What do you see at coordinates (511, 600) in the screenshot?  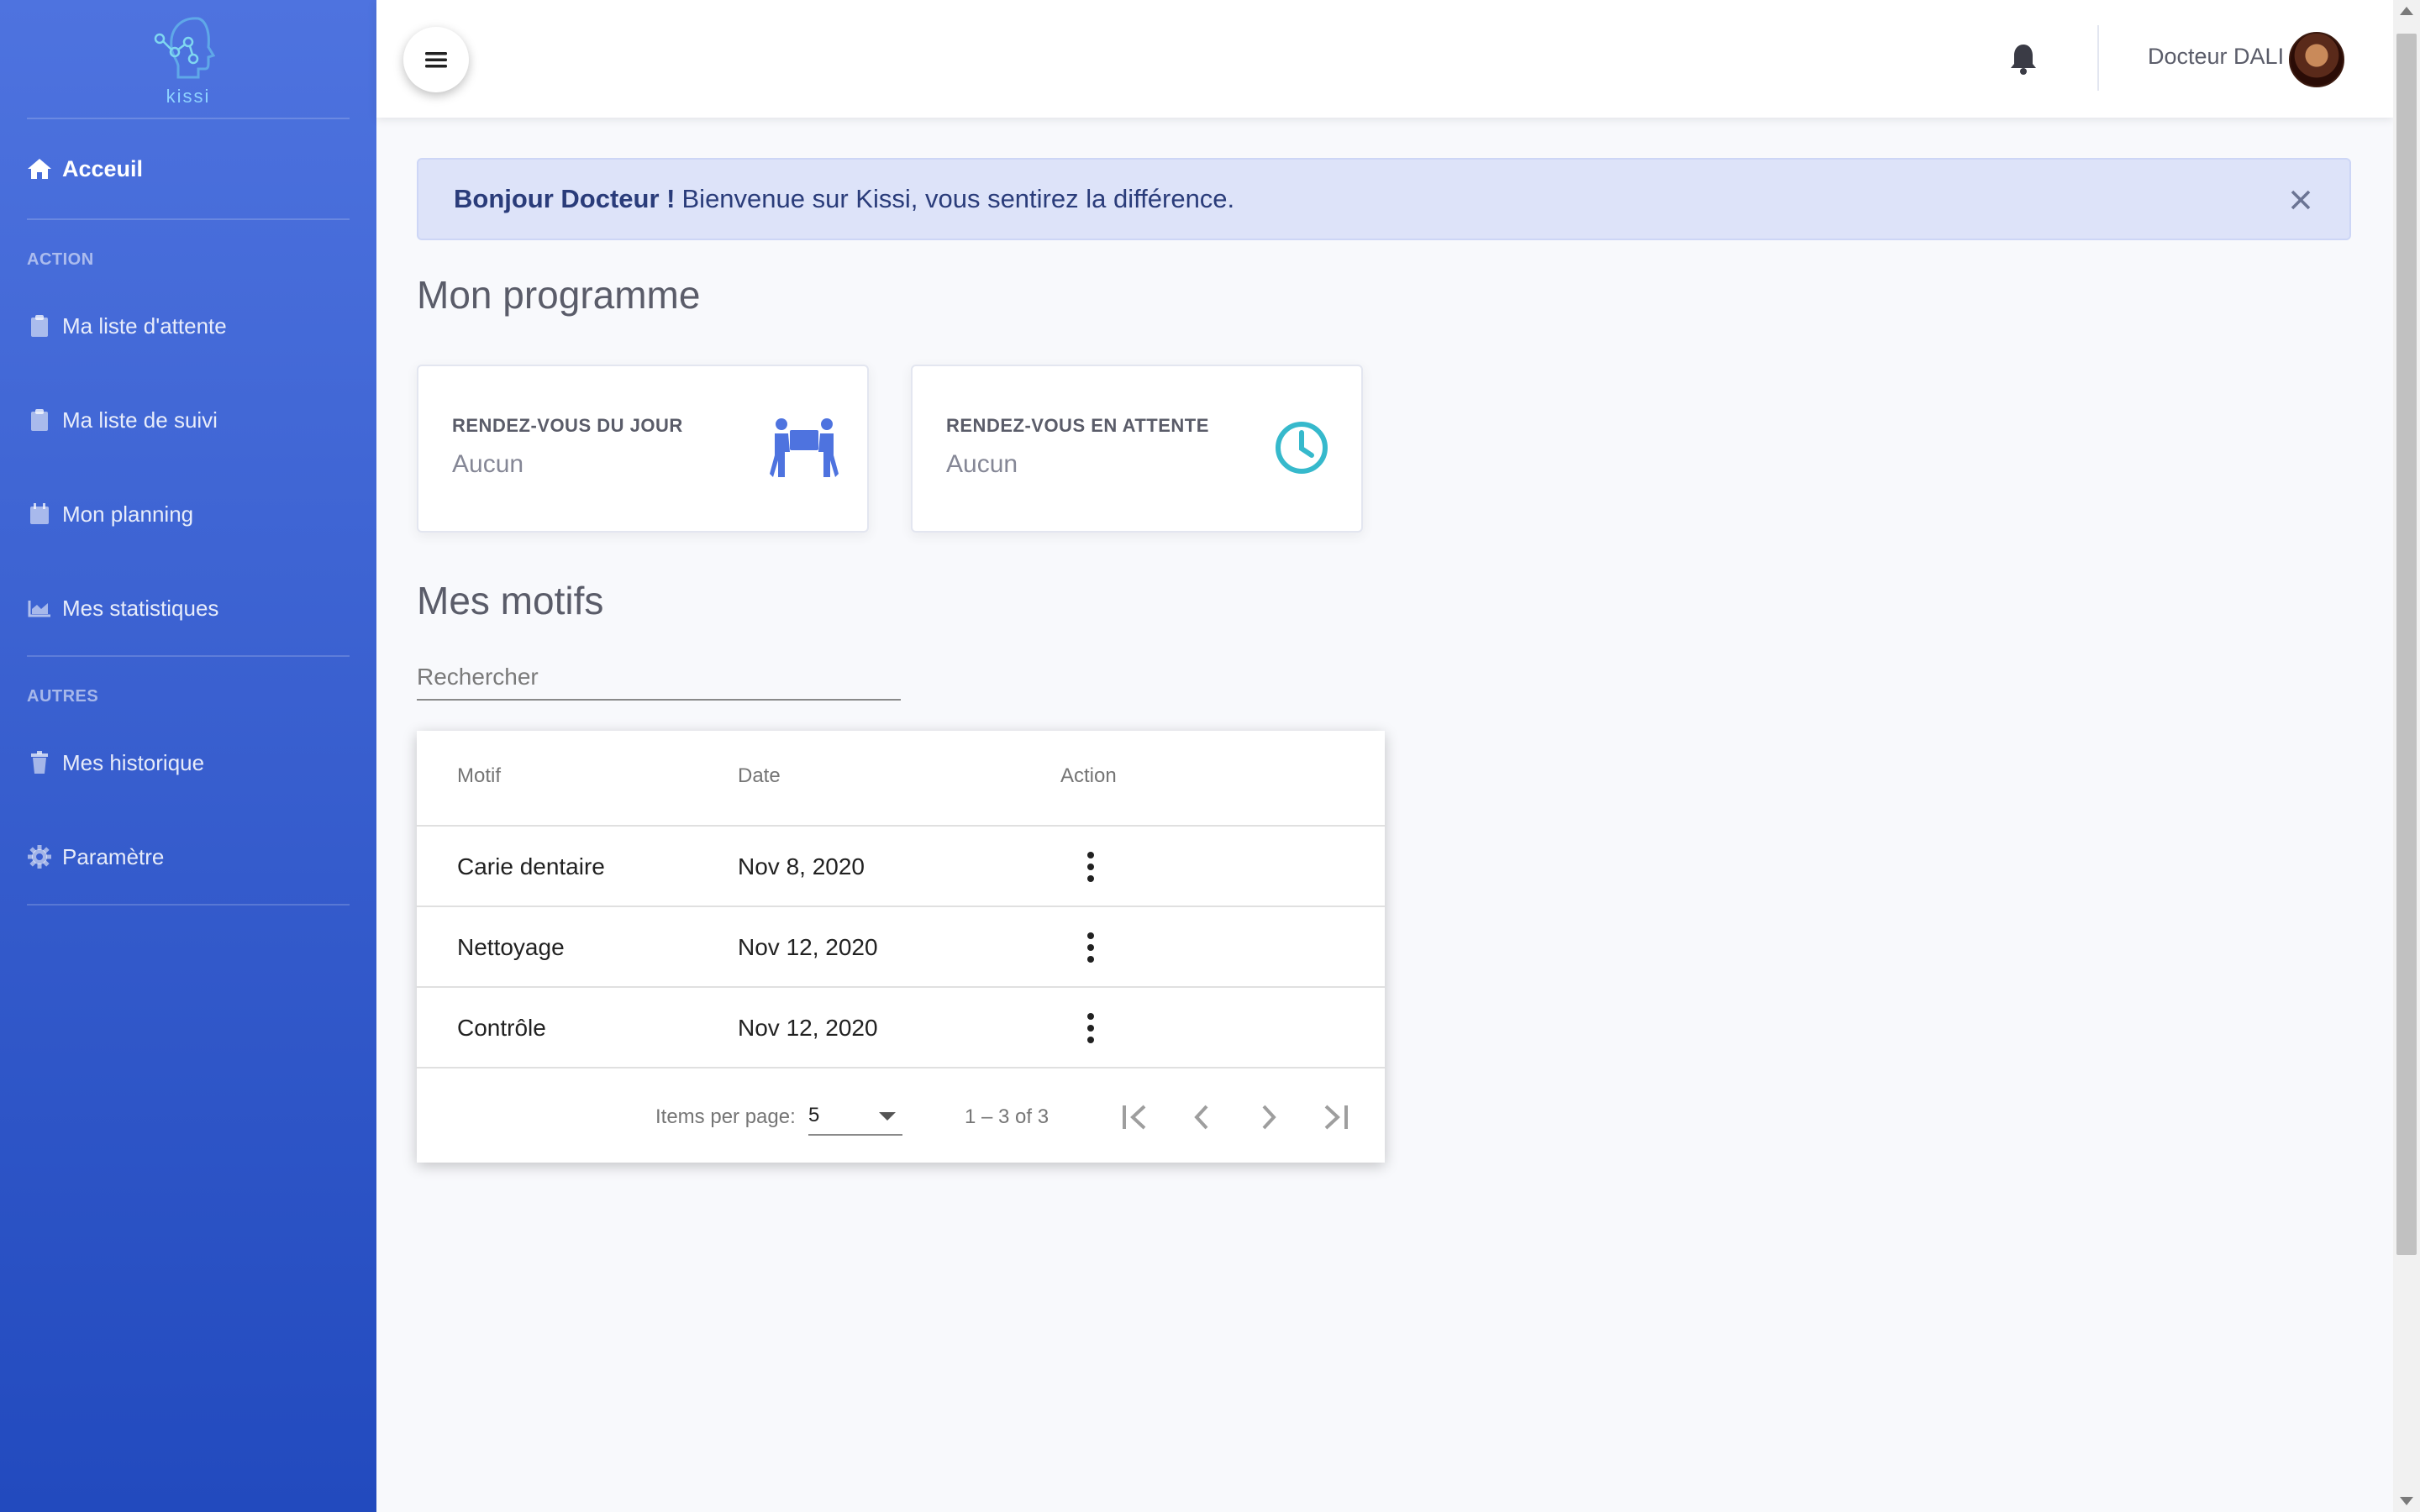 I see `motifs-title: Mes motifs` at bounding box center [511, 600].